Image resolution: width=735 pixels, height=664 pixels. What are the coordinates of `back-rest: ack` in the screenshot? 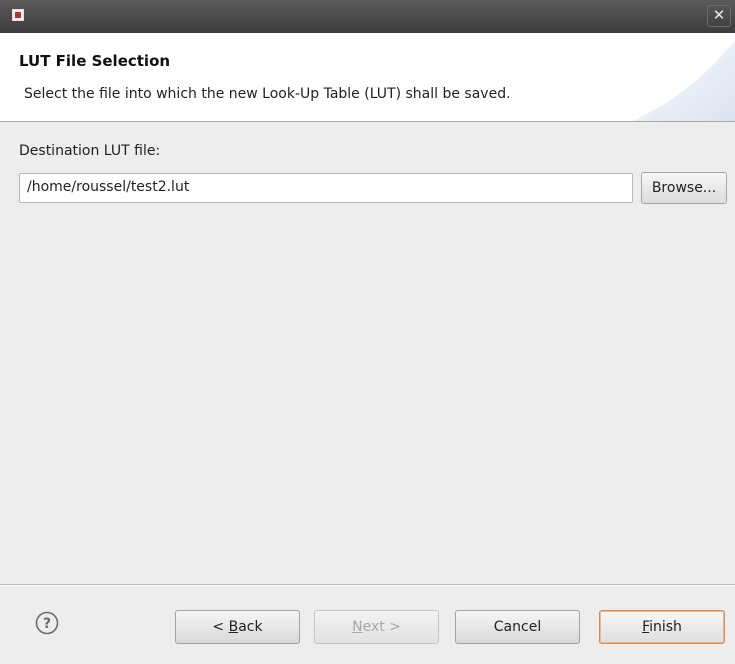 It's located at (250, 627).